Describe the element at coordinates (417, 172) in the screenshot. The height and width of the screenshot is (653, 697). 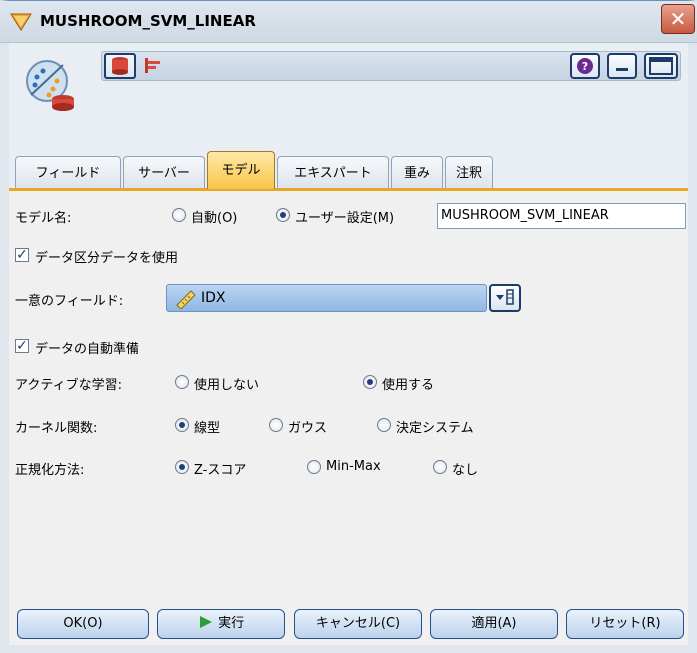
I see `tab-weights: 重み` at that location.